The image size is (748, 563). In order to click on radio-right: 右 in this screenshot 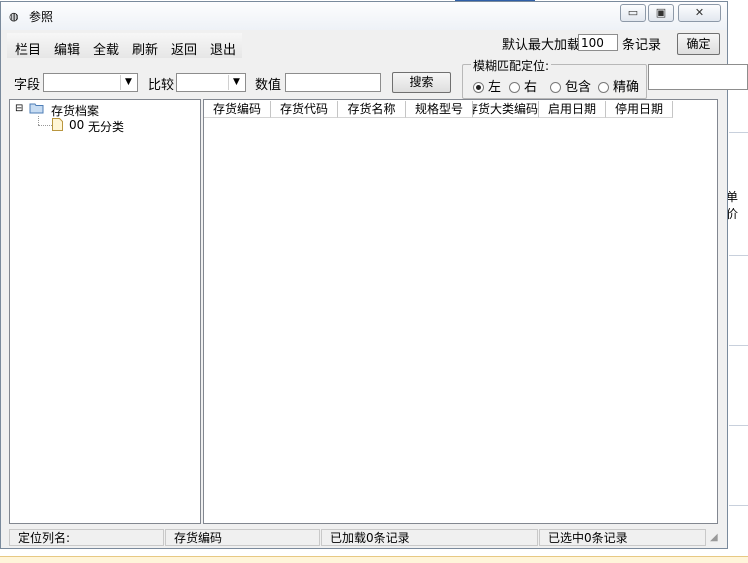, I will do `click(523, 85)`.